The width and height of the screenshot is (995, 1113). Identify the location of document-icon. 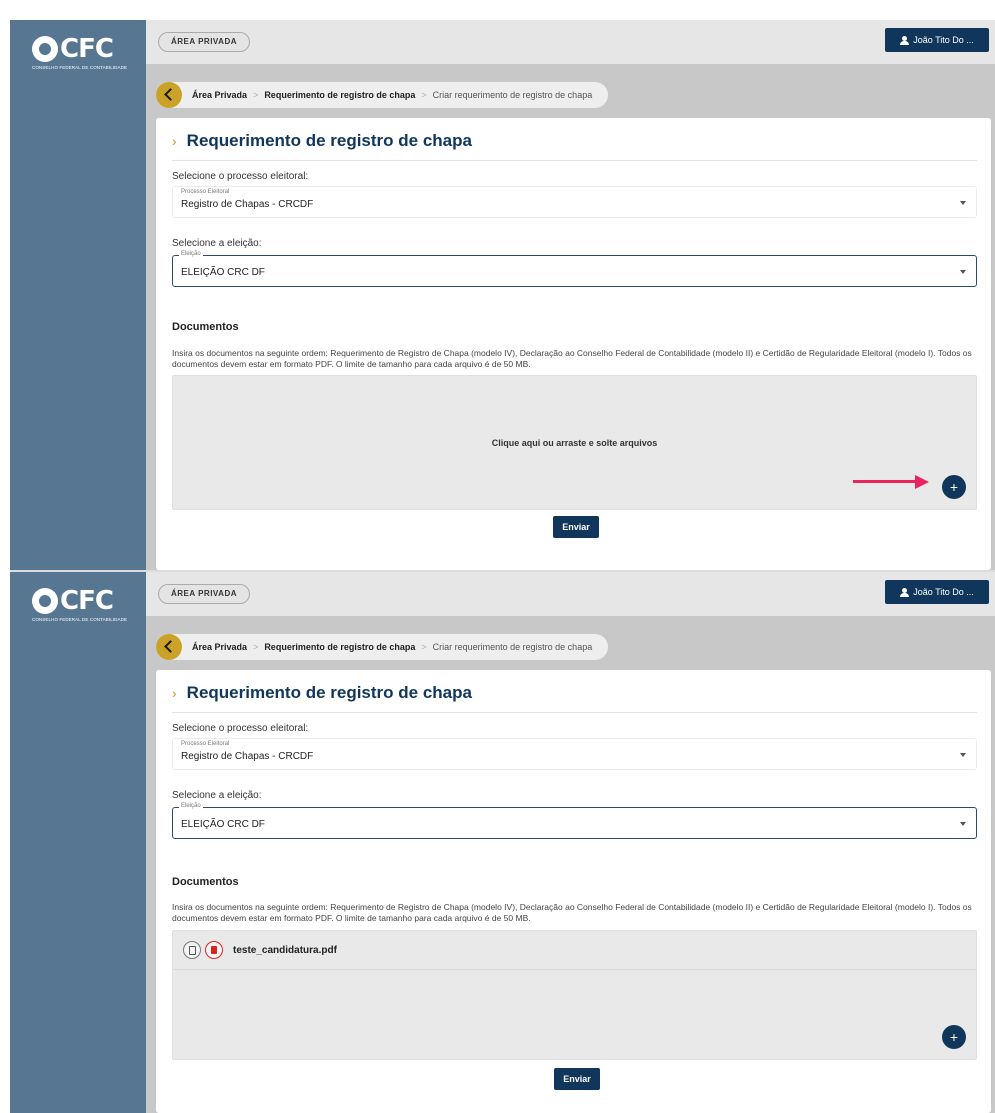
(192, 950).